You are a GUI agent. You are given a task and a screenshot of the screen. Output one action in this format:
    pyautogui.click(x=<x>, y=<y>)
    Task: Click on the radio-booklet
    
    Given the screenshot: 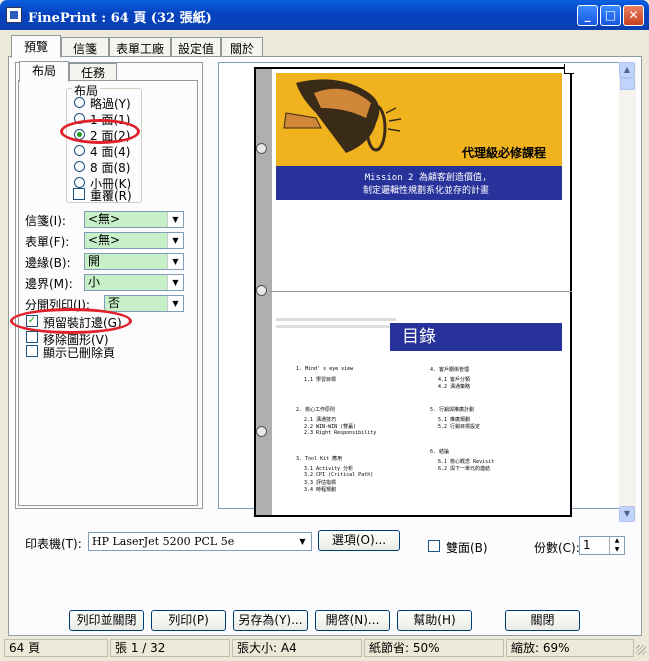 What is the action you would take?
    pyautogui.click(x=79, y=182)
    